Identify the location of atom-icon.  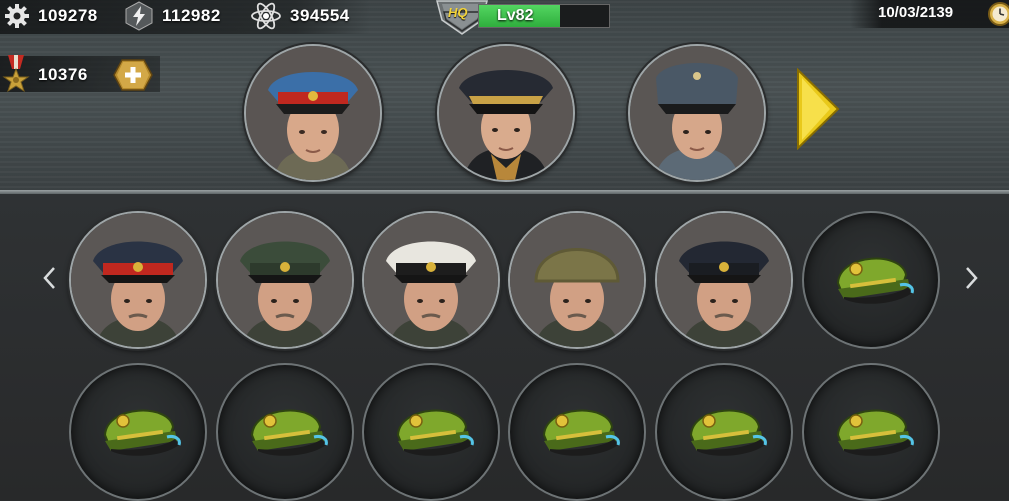
(266, 16).